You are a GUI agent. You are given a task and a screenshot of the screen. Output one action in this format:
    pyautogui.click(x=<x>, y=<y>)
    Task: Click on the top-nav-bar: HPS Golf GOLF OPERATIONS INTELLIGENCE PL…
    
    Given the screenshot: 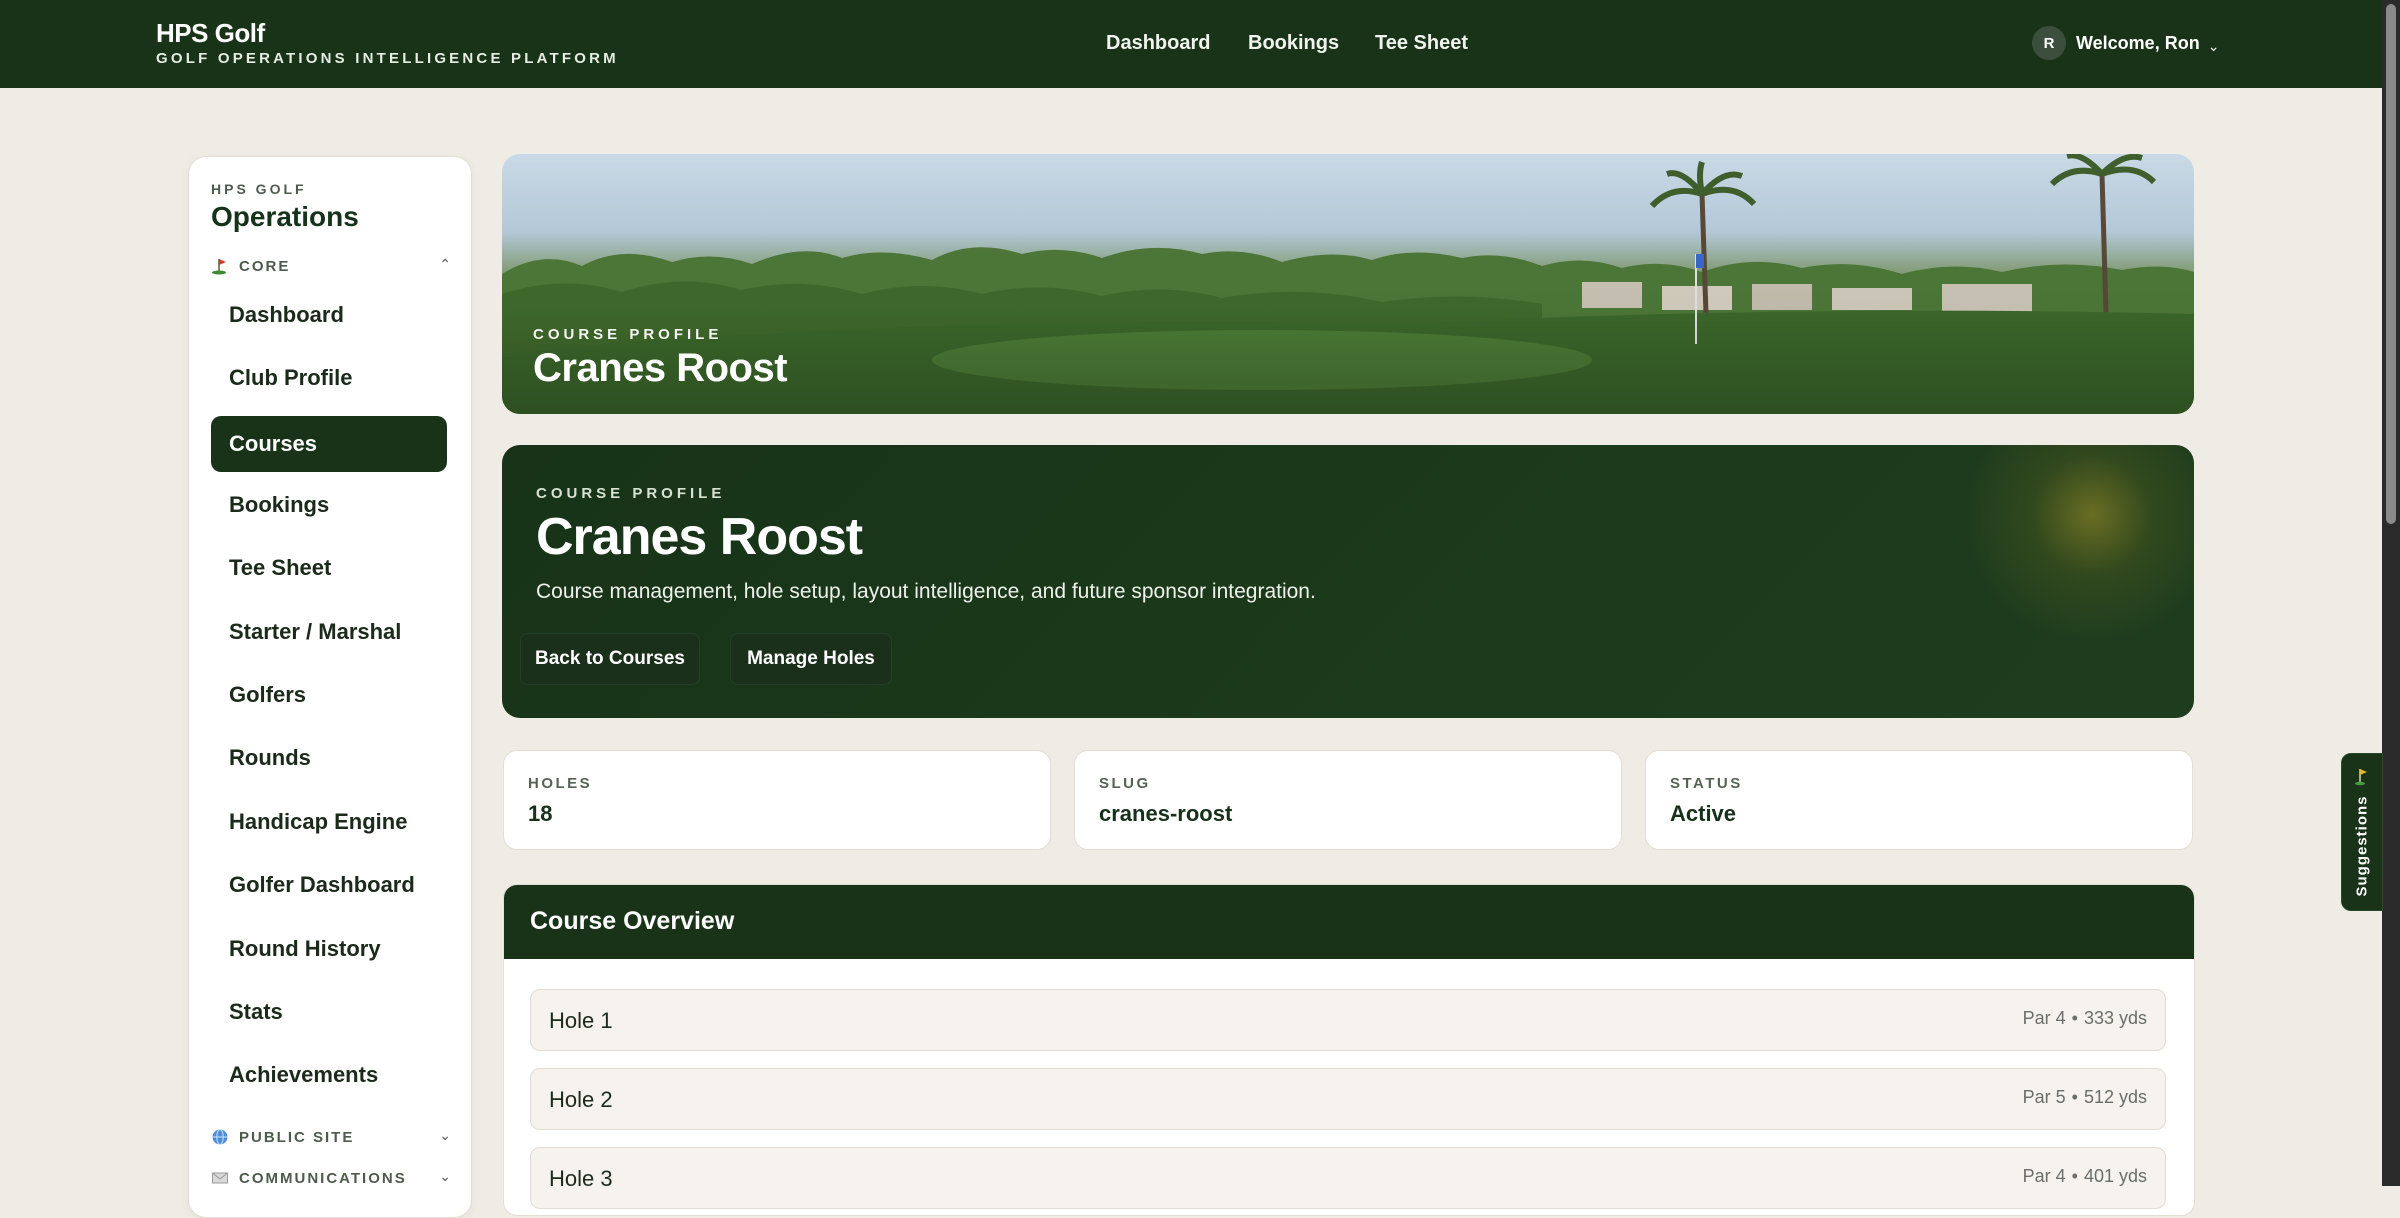 What is the action you would take?
    pyautogui.click(x=1191, y=44)
    